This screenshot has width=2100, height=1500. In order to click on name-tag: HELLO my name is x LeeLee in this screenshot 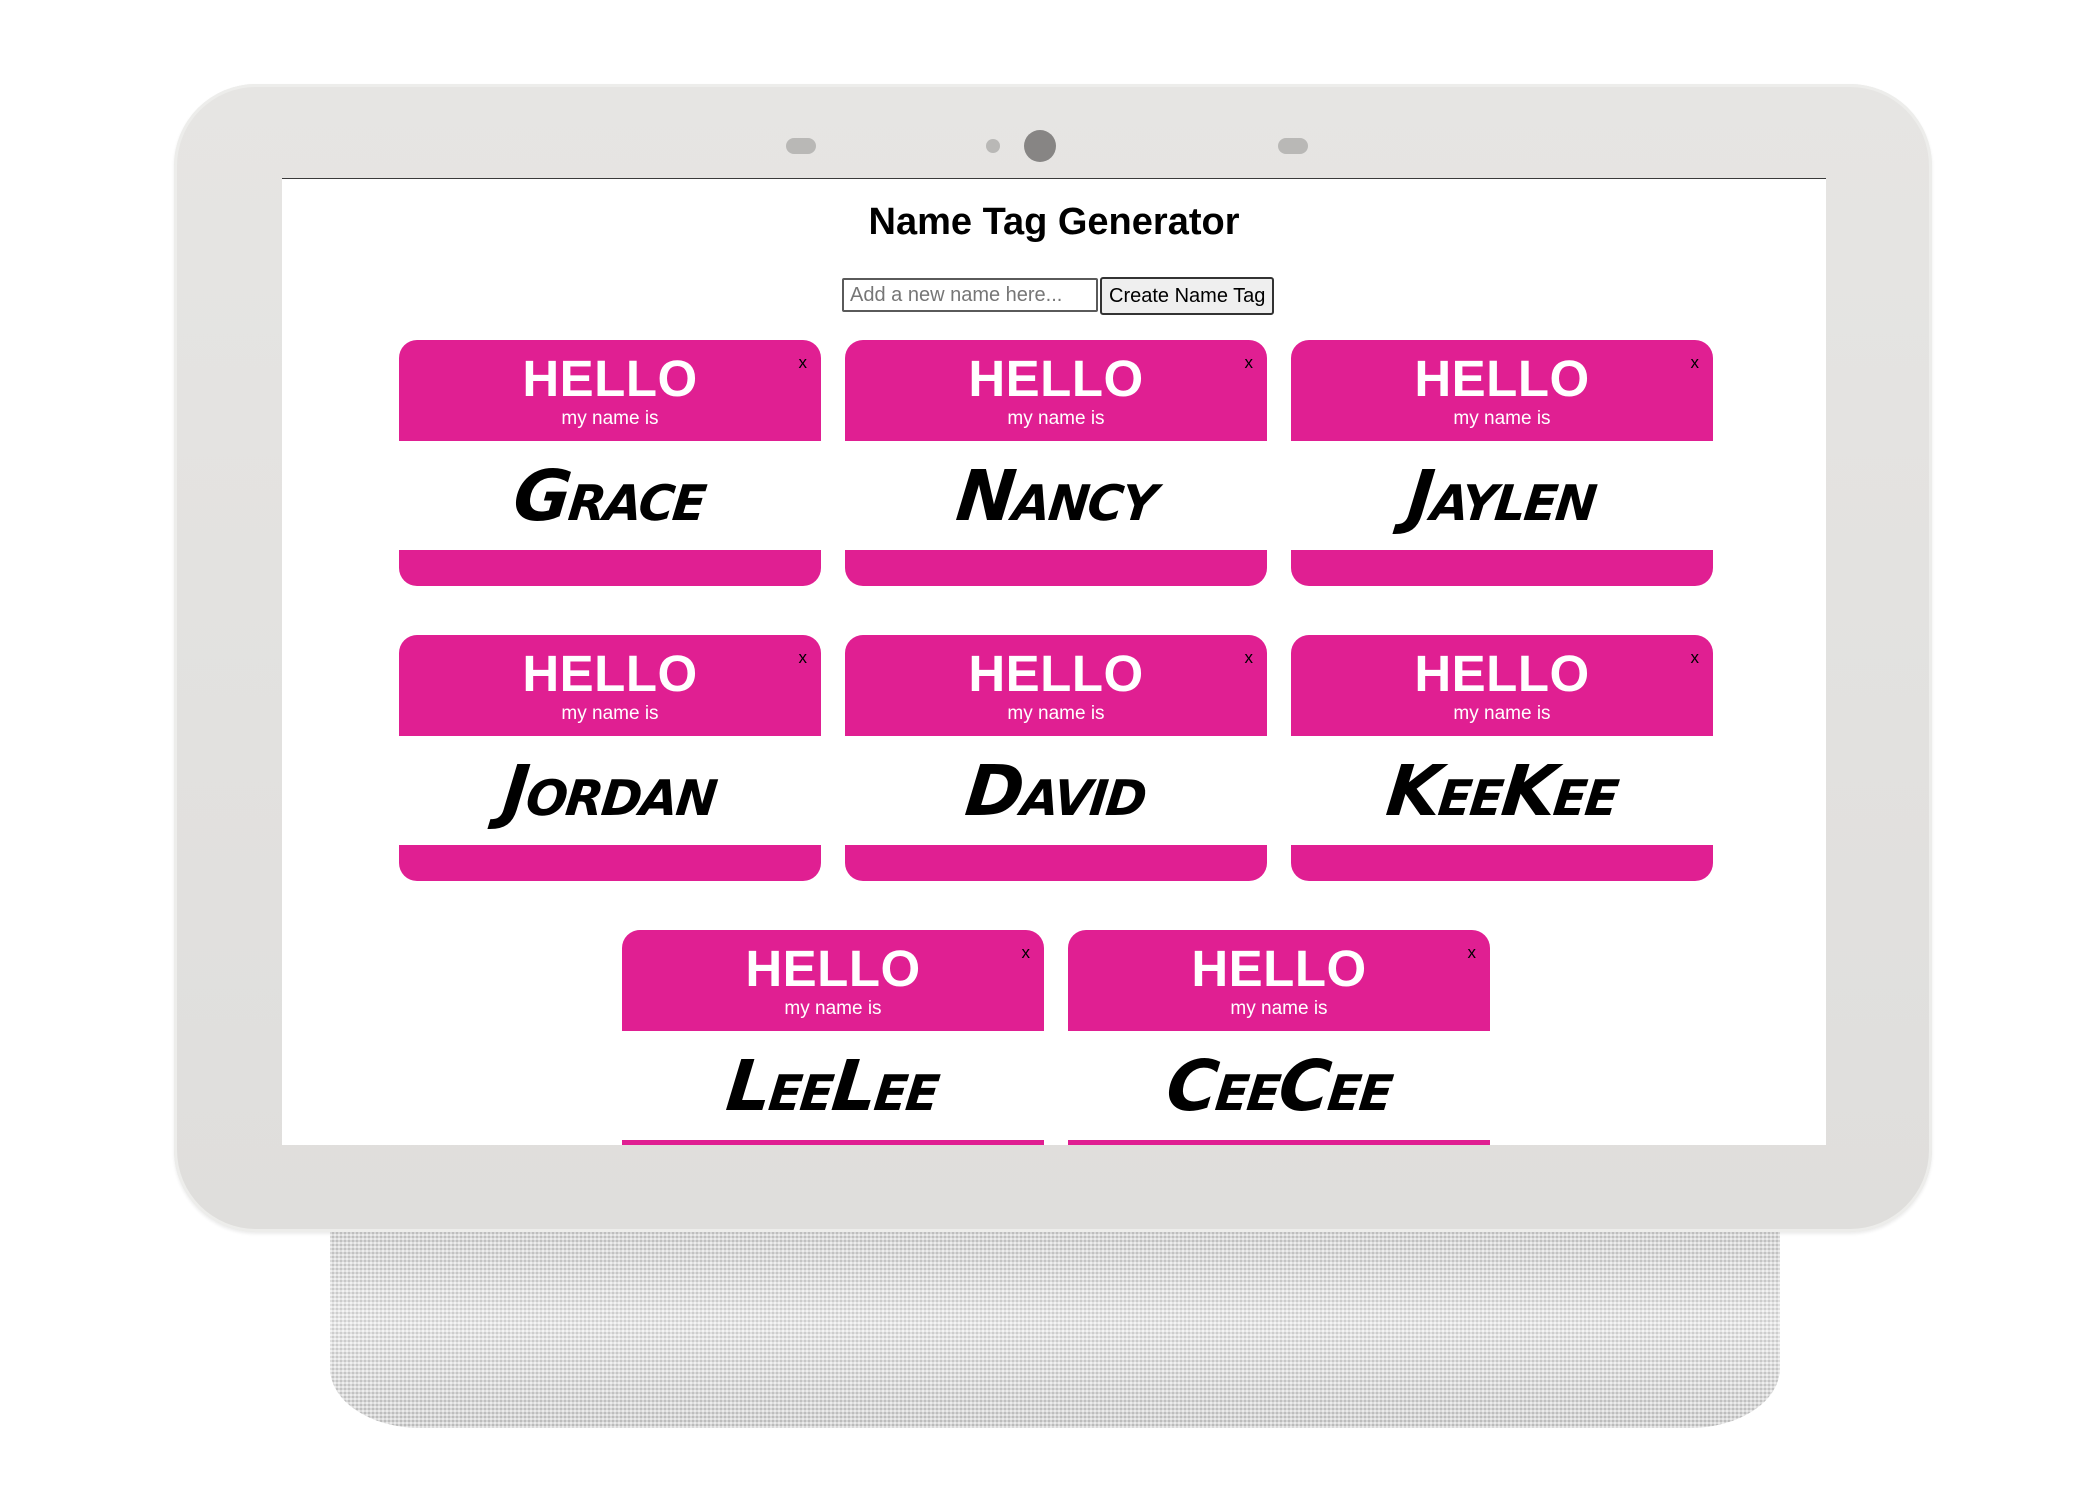, I will do `click(833, 1037)`.